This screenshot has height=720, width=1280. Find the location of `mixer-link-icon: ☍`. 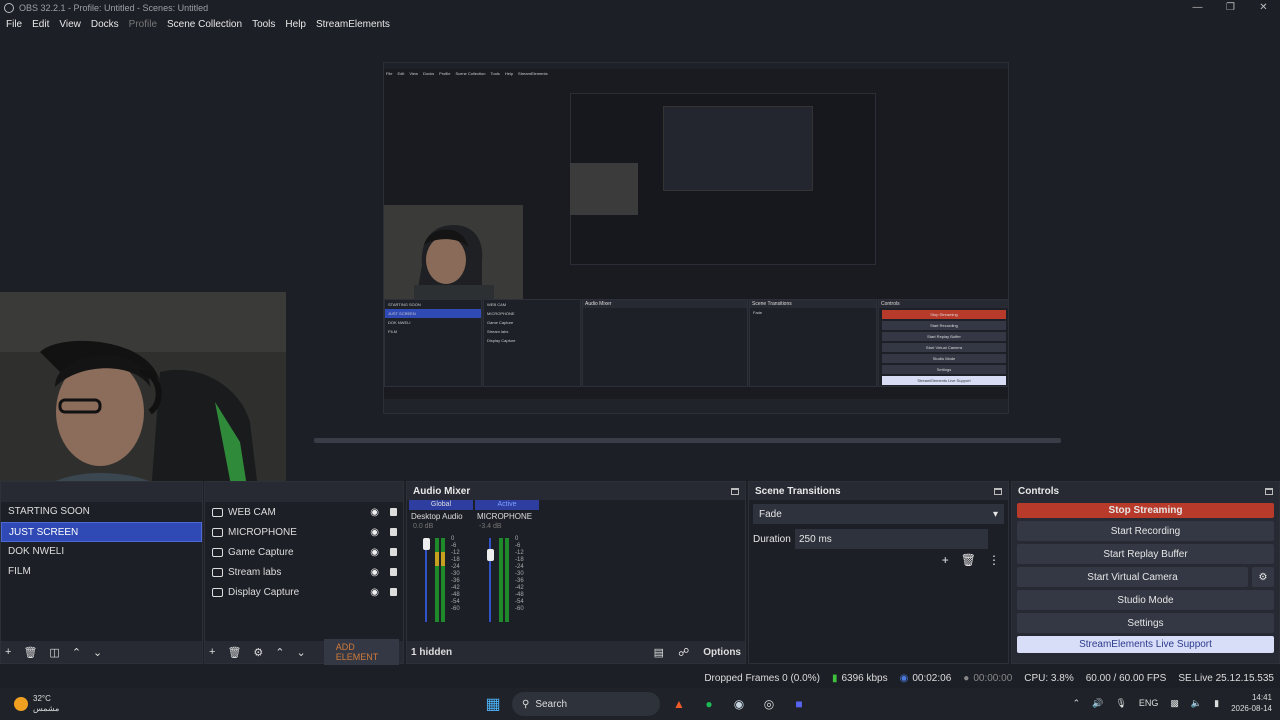

mixer-link-icon: ☍ is located at coordinates (683, 652).